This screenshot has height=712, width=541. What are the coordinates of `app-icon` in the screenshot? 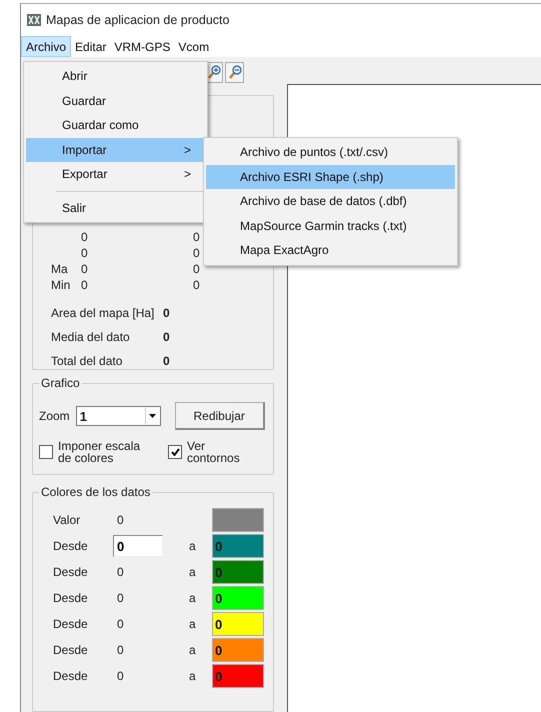 It's located at (34, 20).